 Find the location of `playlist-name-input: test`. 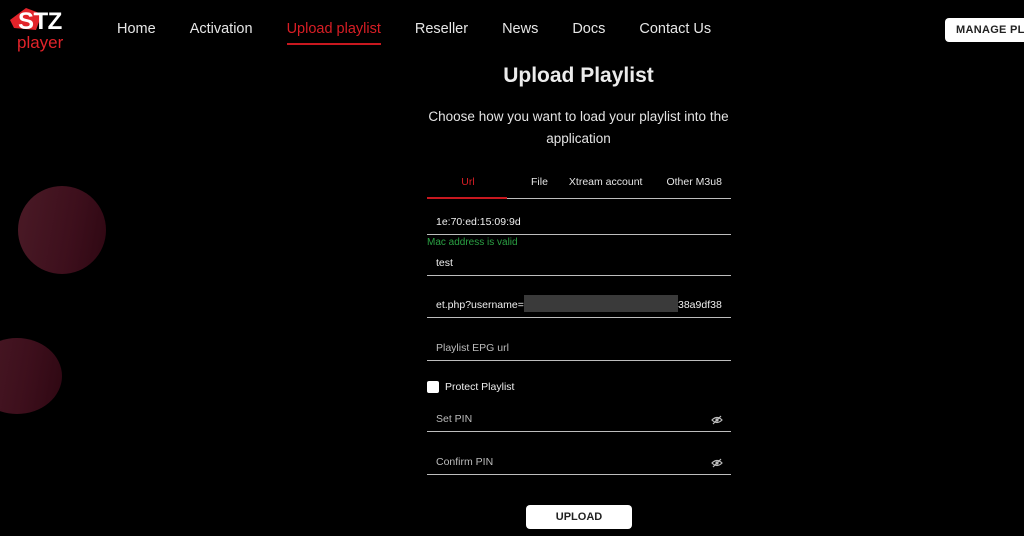

playlist-name-input: test is located at coordinates (579, 264).